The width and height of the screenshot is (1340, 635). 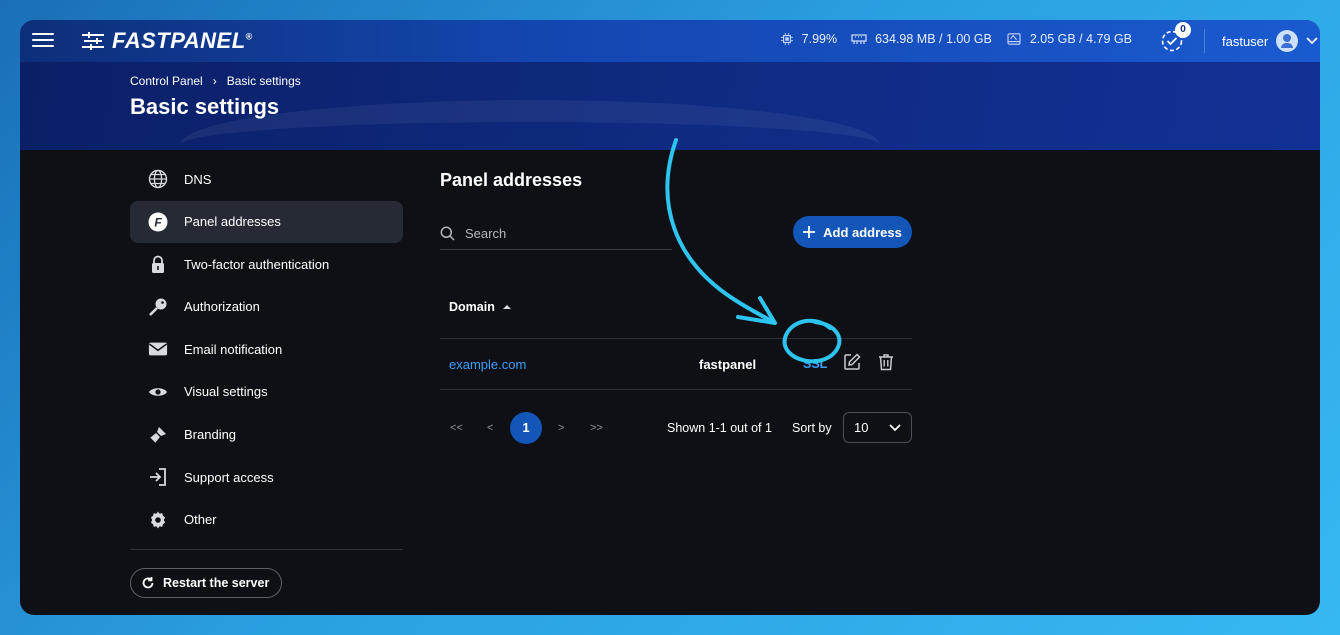 What do you see at coordinates (815, 364) in the screenshot?
I see `ssl-link: SSL` at bounding box center [815, 364].